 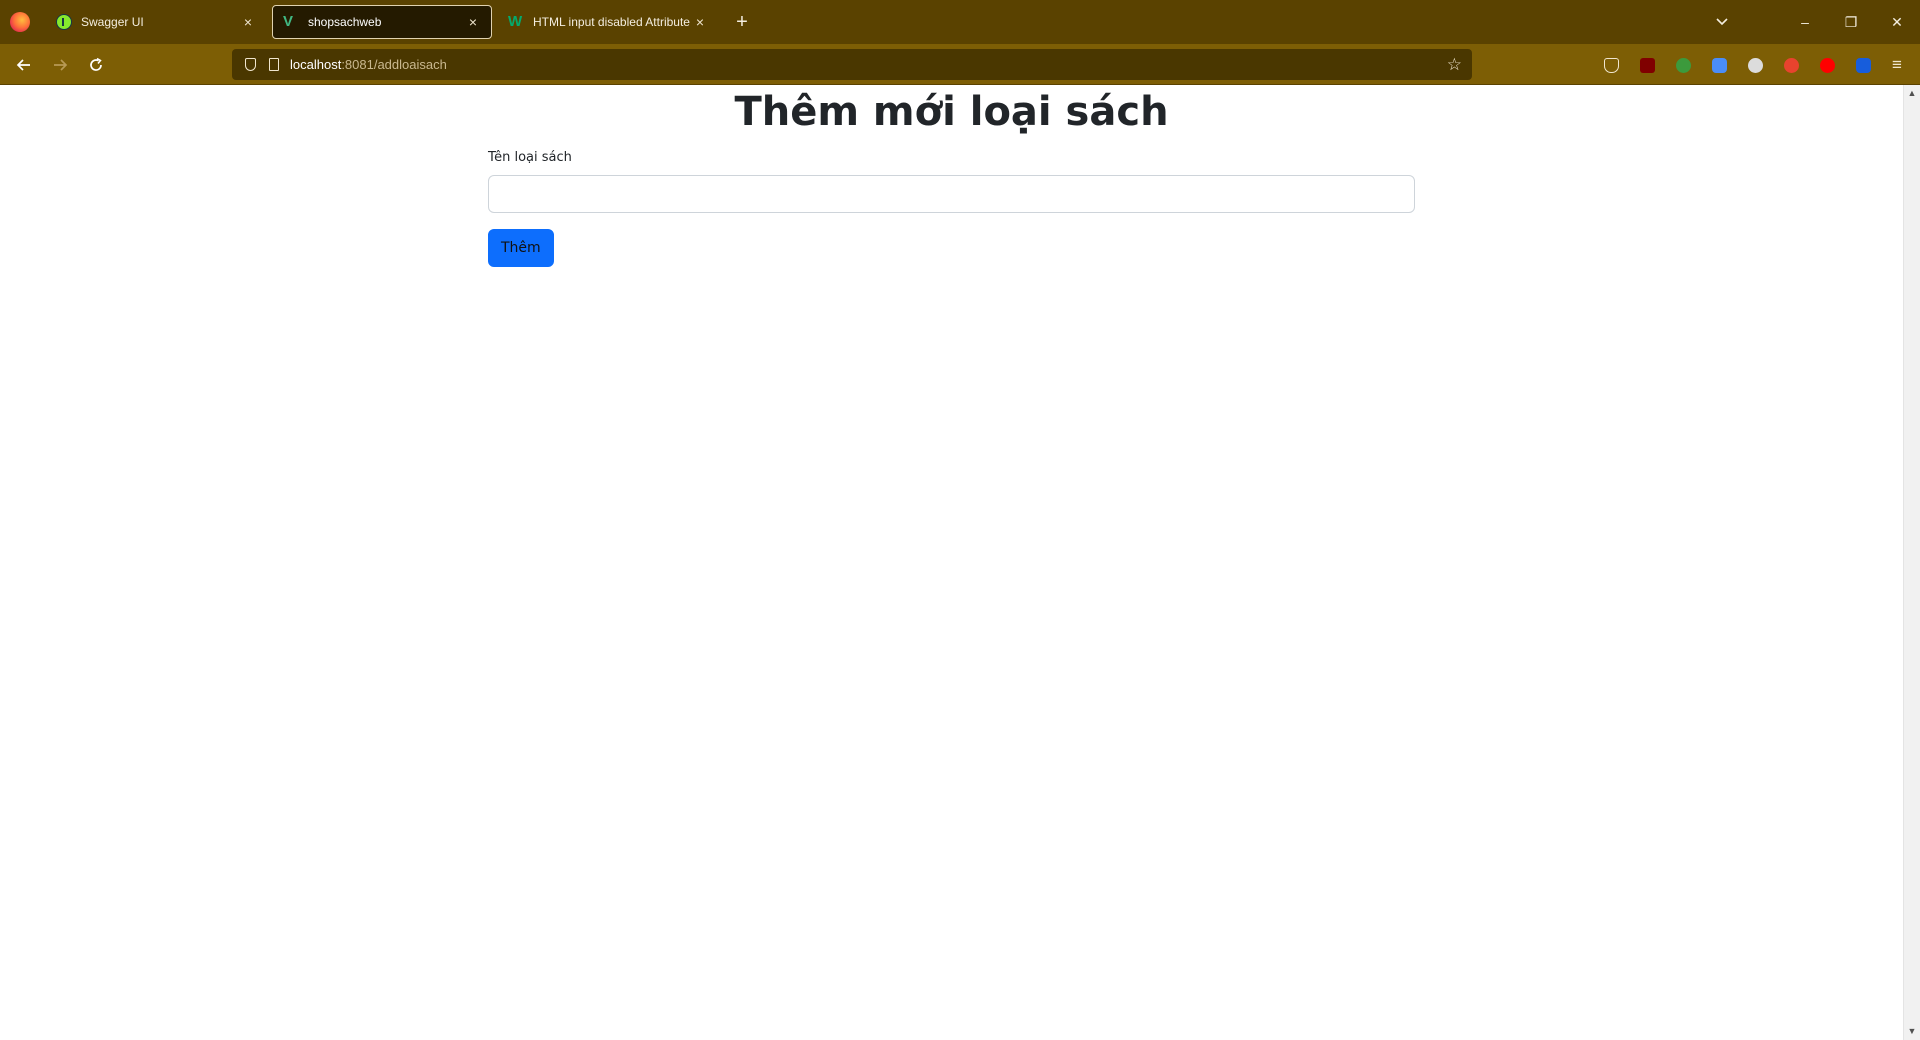 I want to click on forward-button, so click(x=60, y=65).